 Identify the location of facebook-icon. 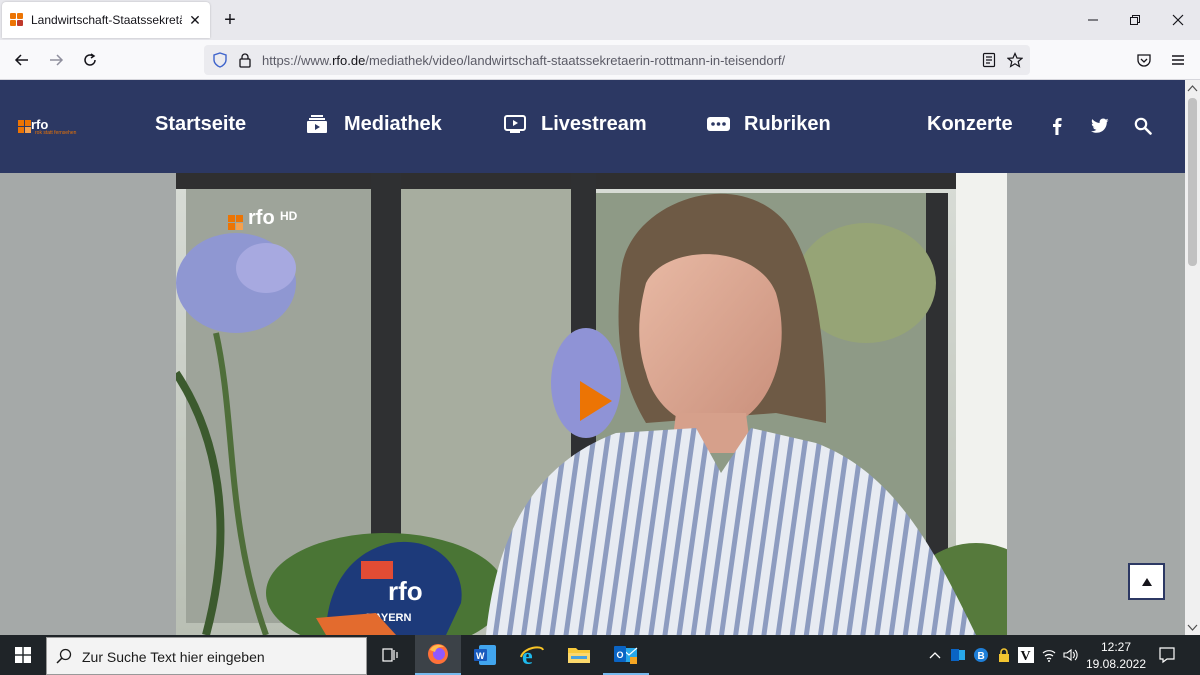
(1059, 127).